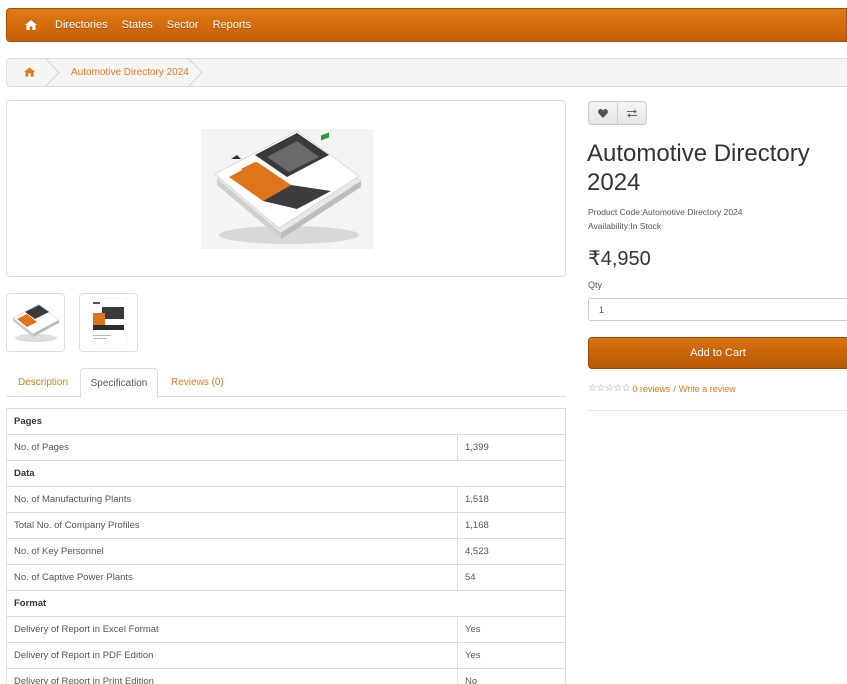 This screenshot has height=684, width=847. What do you see at coordinates (615, 212) in the screenshot?
I see `product-code-label: Product Code:` at bounding box center [615, 212].